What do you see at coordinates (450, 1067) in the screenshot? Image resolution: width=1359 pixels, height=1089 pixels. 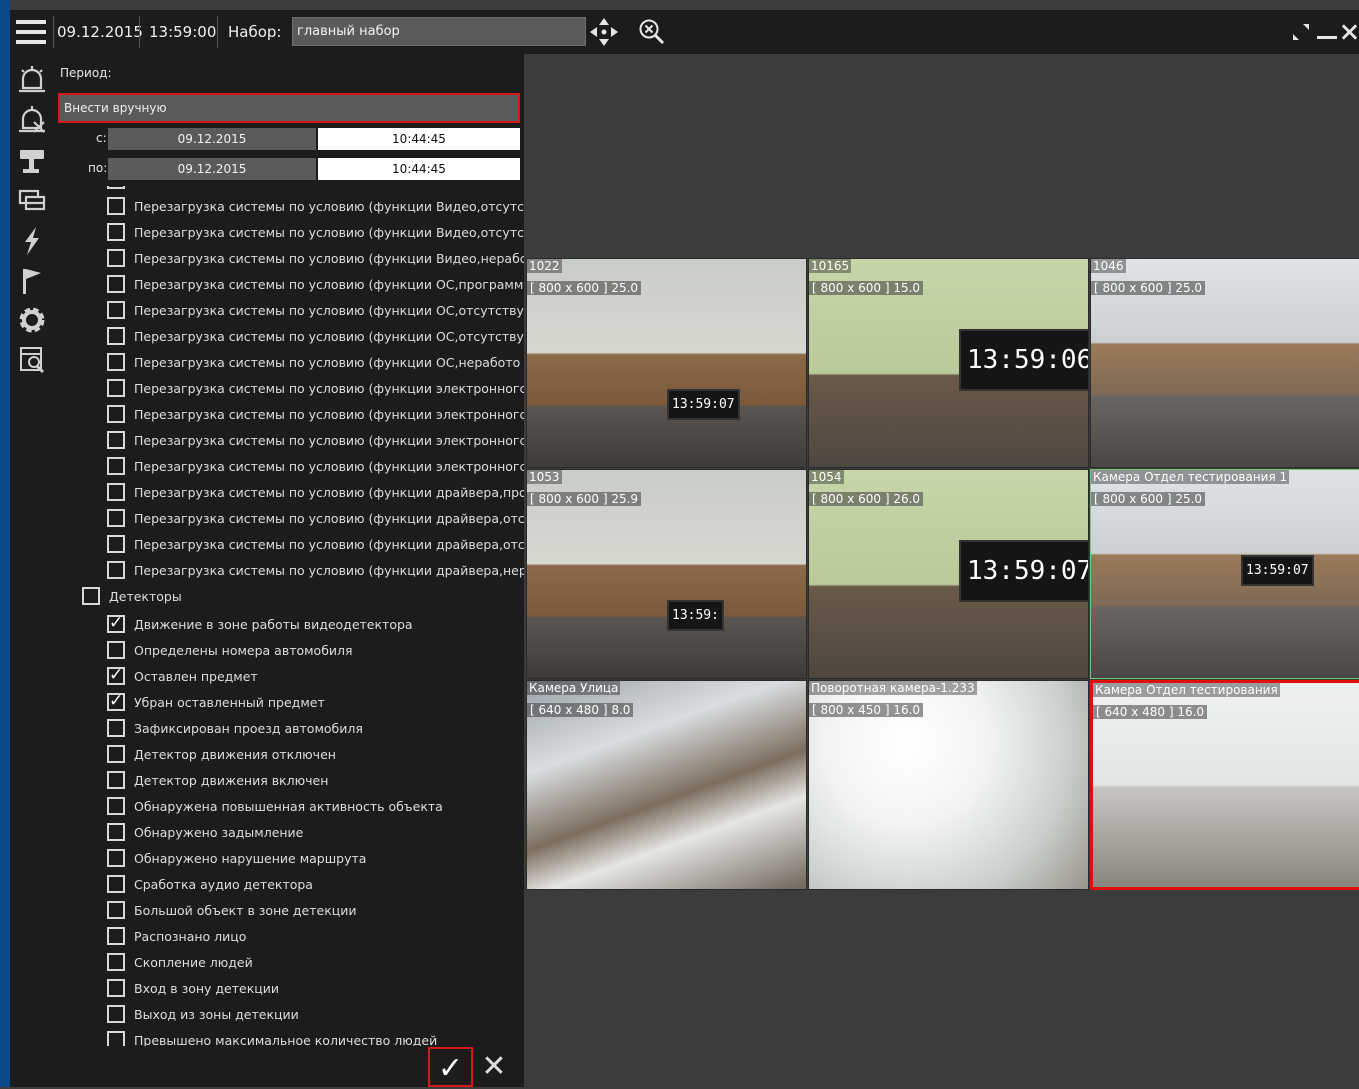 I see `apply-button: ✓` at bounding box center [450, 1067].